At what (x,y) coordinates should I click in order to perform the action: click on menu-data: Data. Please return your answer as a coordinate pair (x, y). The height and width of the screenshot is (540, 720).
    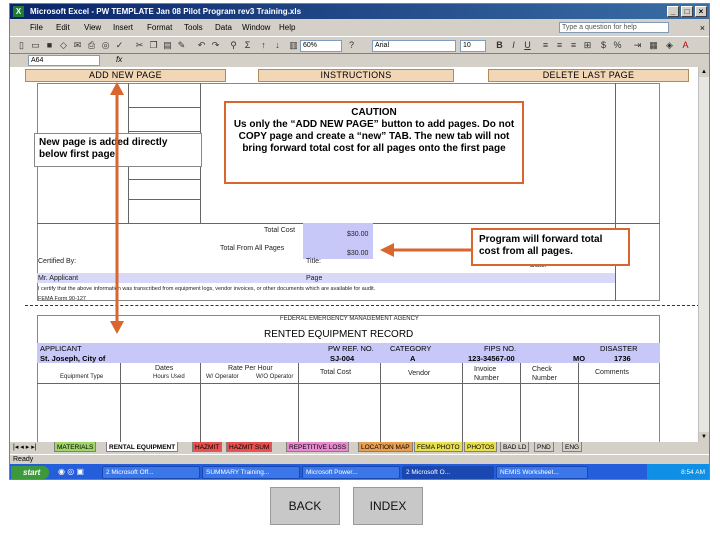
    Looking at the image, I should click on (223, 27).